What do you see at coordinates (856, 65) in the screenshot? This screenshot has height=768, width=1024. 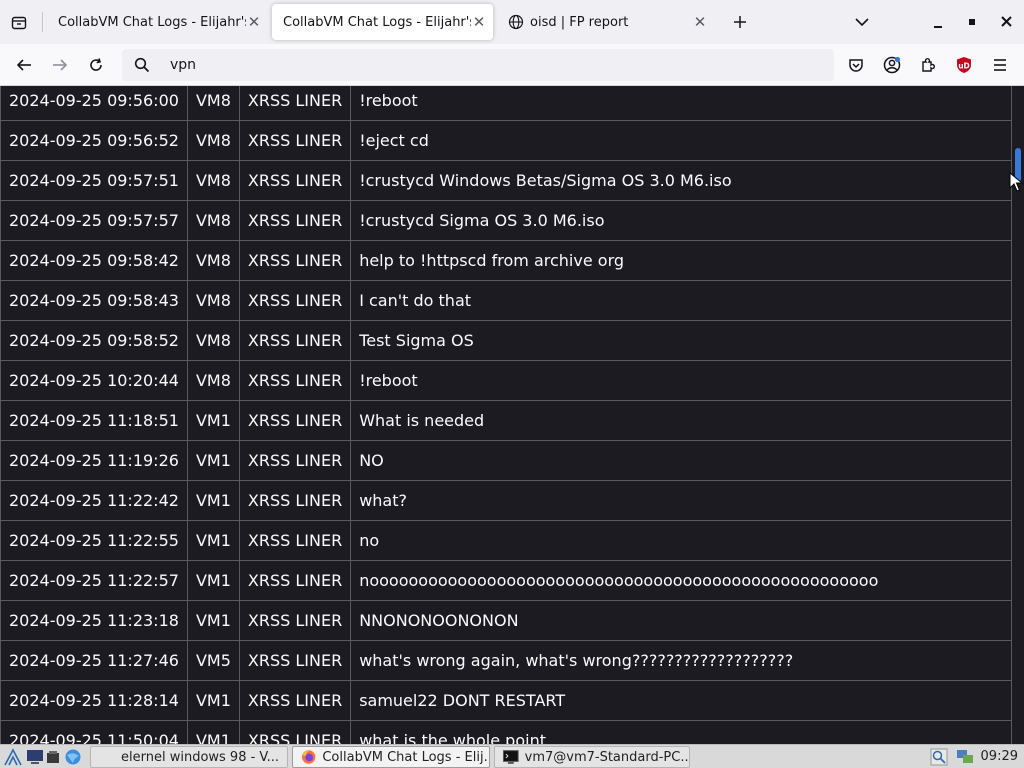 I see `pocket-button` at bounding box center [856, 65].